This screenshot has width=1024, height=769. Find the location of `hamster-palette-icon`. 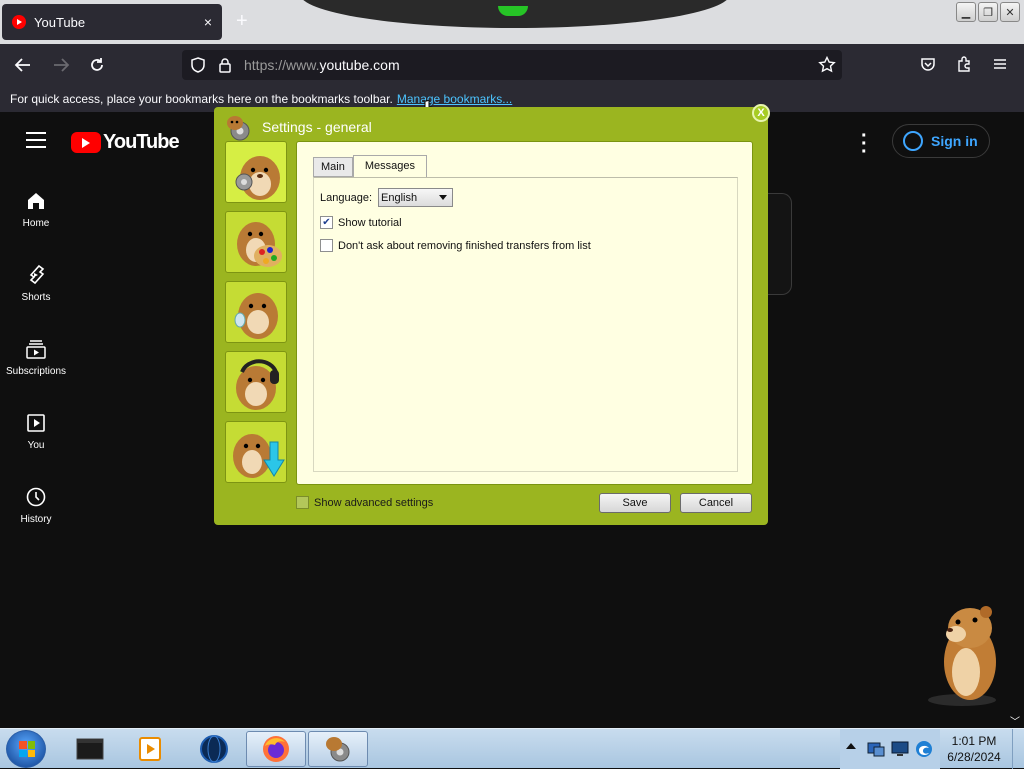

hamster-palette-icon is located at coordinates (259, 244).